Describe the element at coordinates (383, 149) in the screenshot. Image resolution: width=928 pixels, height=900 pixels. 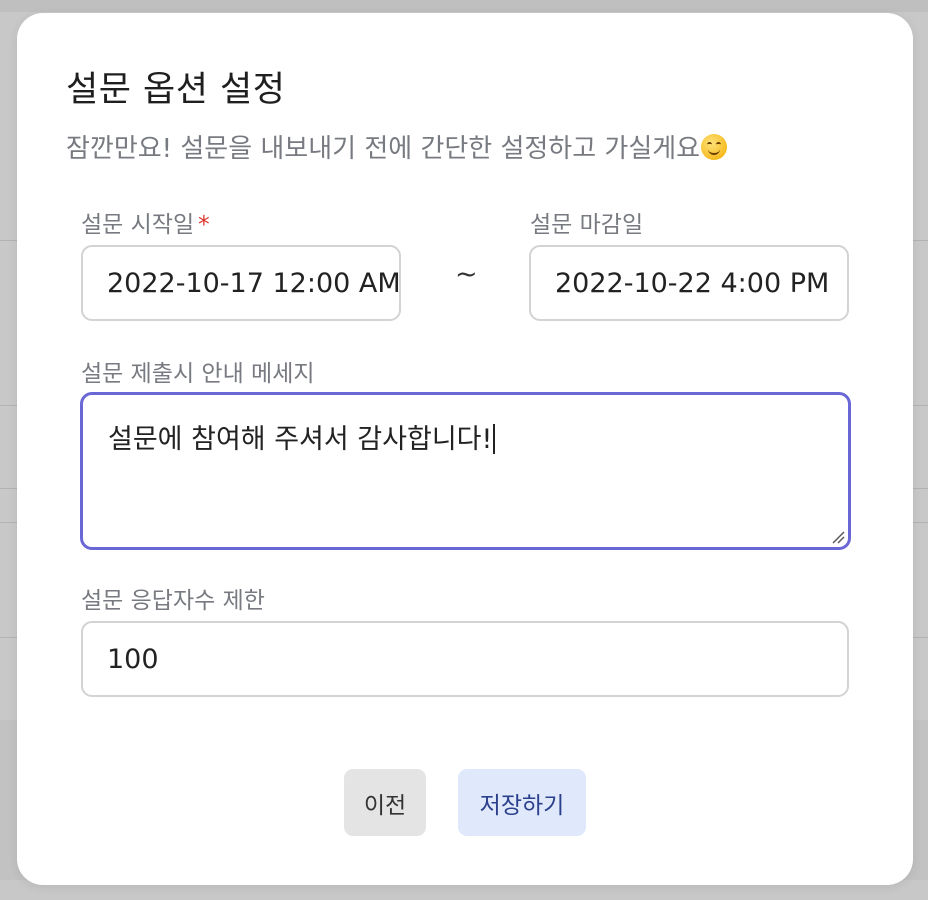
I see `modal-subtitle-text: 잠깐만요! 설문을 내보내기 전에 간단한 설정하고 가실게요` at that location.